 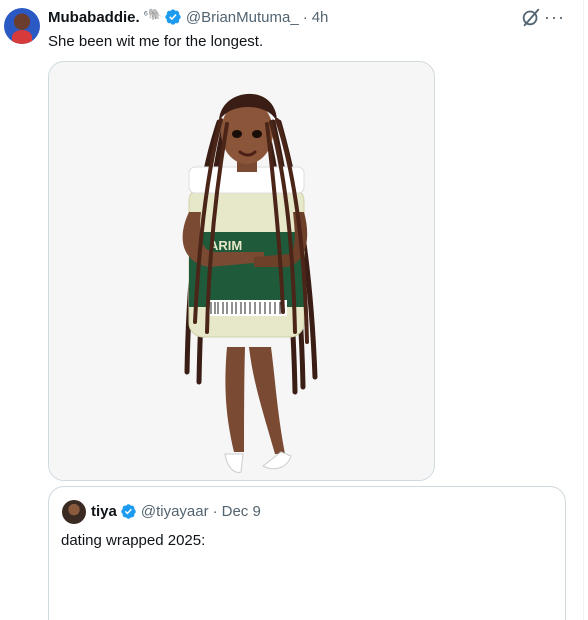 What do you see at coordinates (583, 310) in the screenshot?
I see `timeline-border` at bounding box center [583, 310].